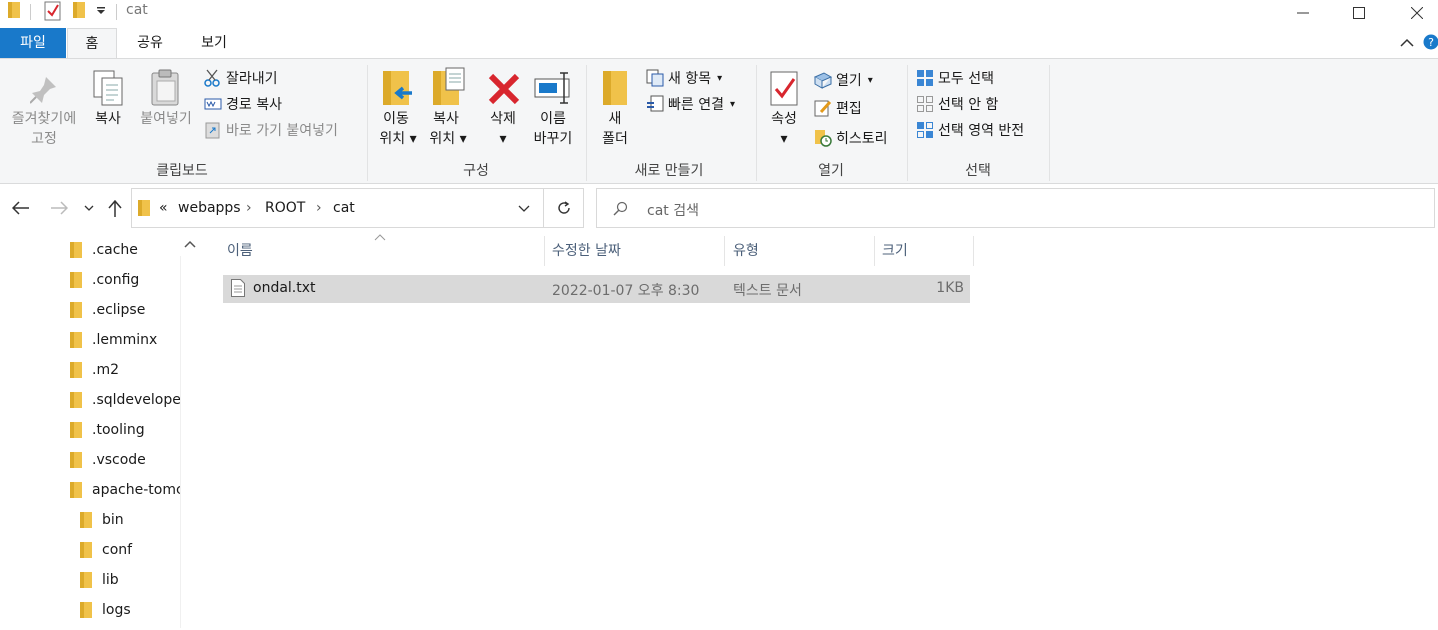  I want to click on new-folder-label-1: 새, so click(615, 119).